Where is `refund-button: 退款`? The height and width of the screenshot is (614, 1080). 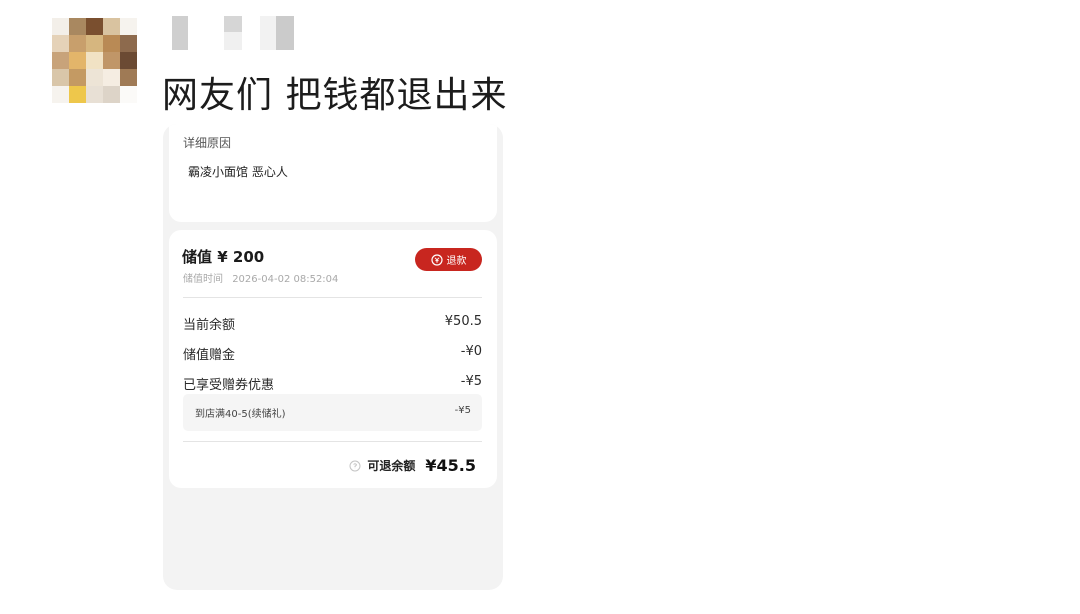
refund-button: 退款 is located at coordinates (448, 259).